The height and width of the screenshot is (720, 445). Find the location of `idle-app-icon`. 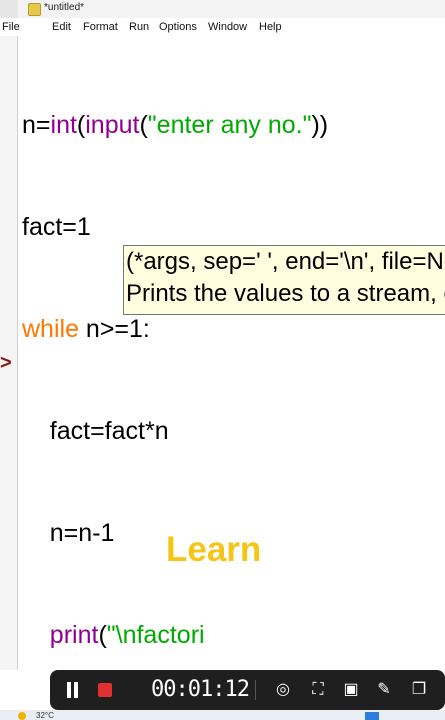

idle-app-icon is located at coordinates (34, 9).